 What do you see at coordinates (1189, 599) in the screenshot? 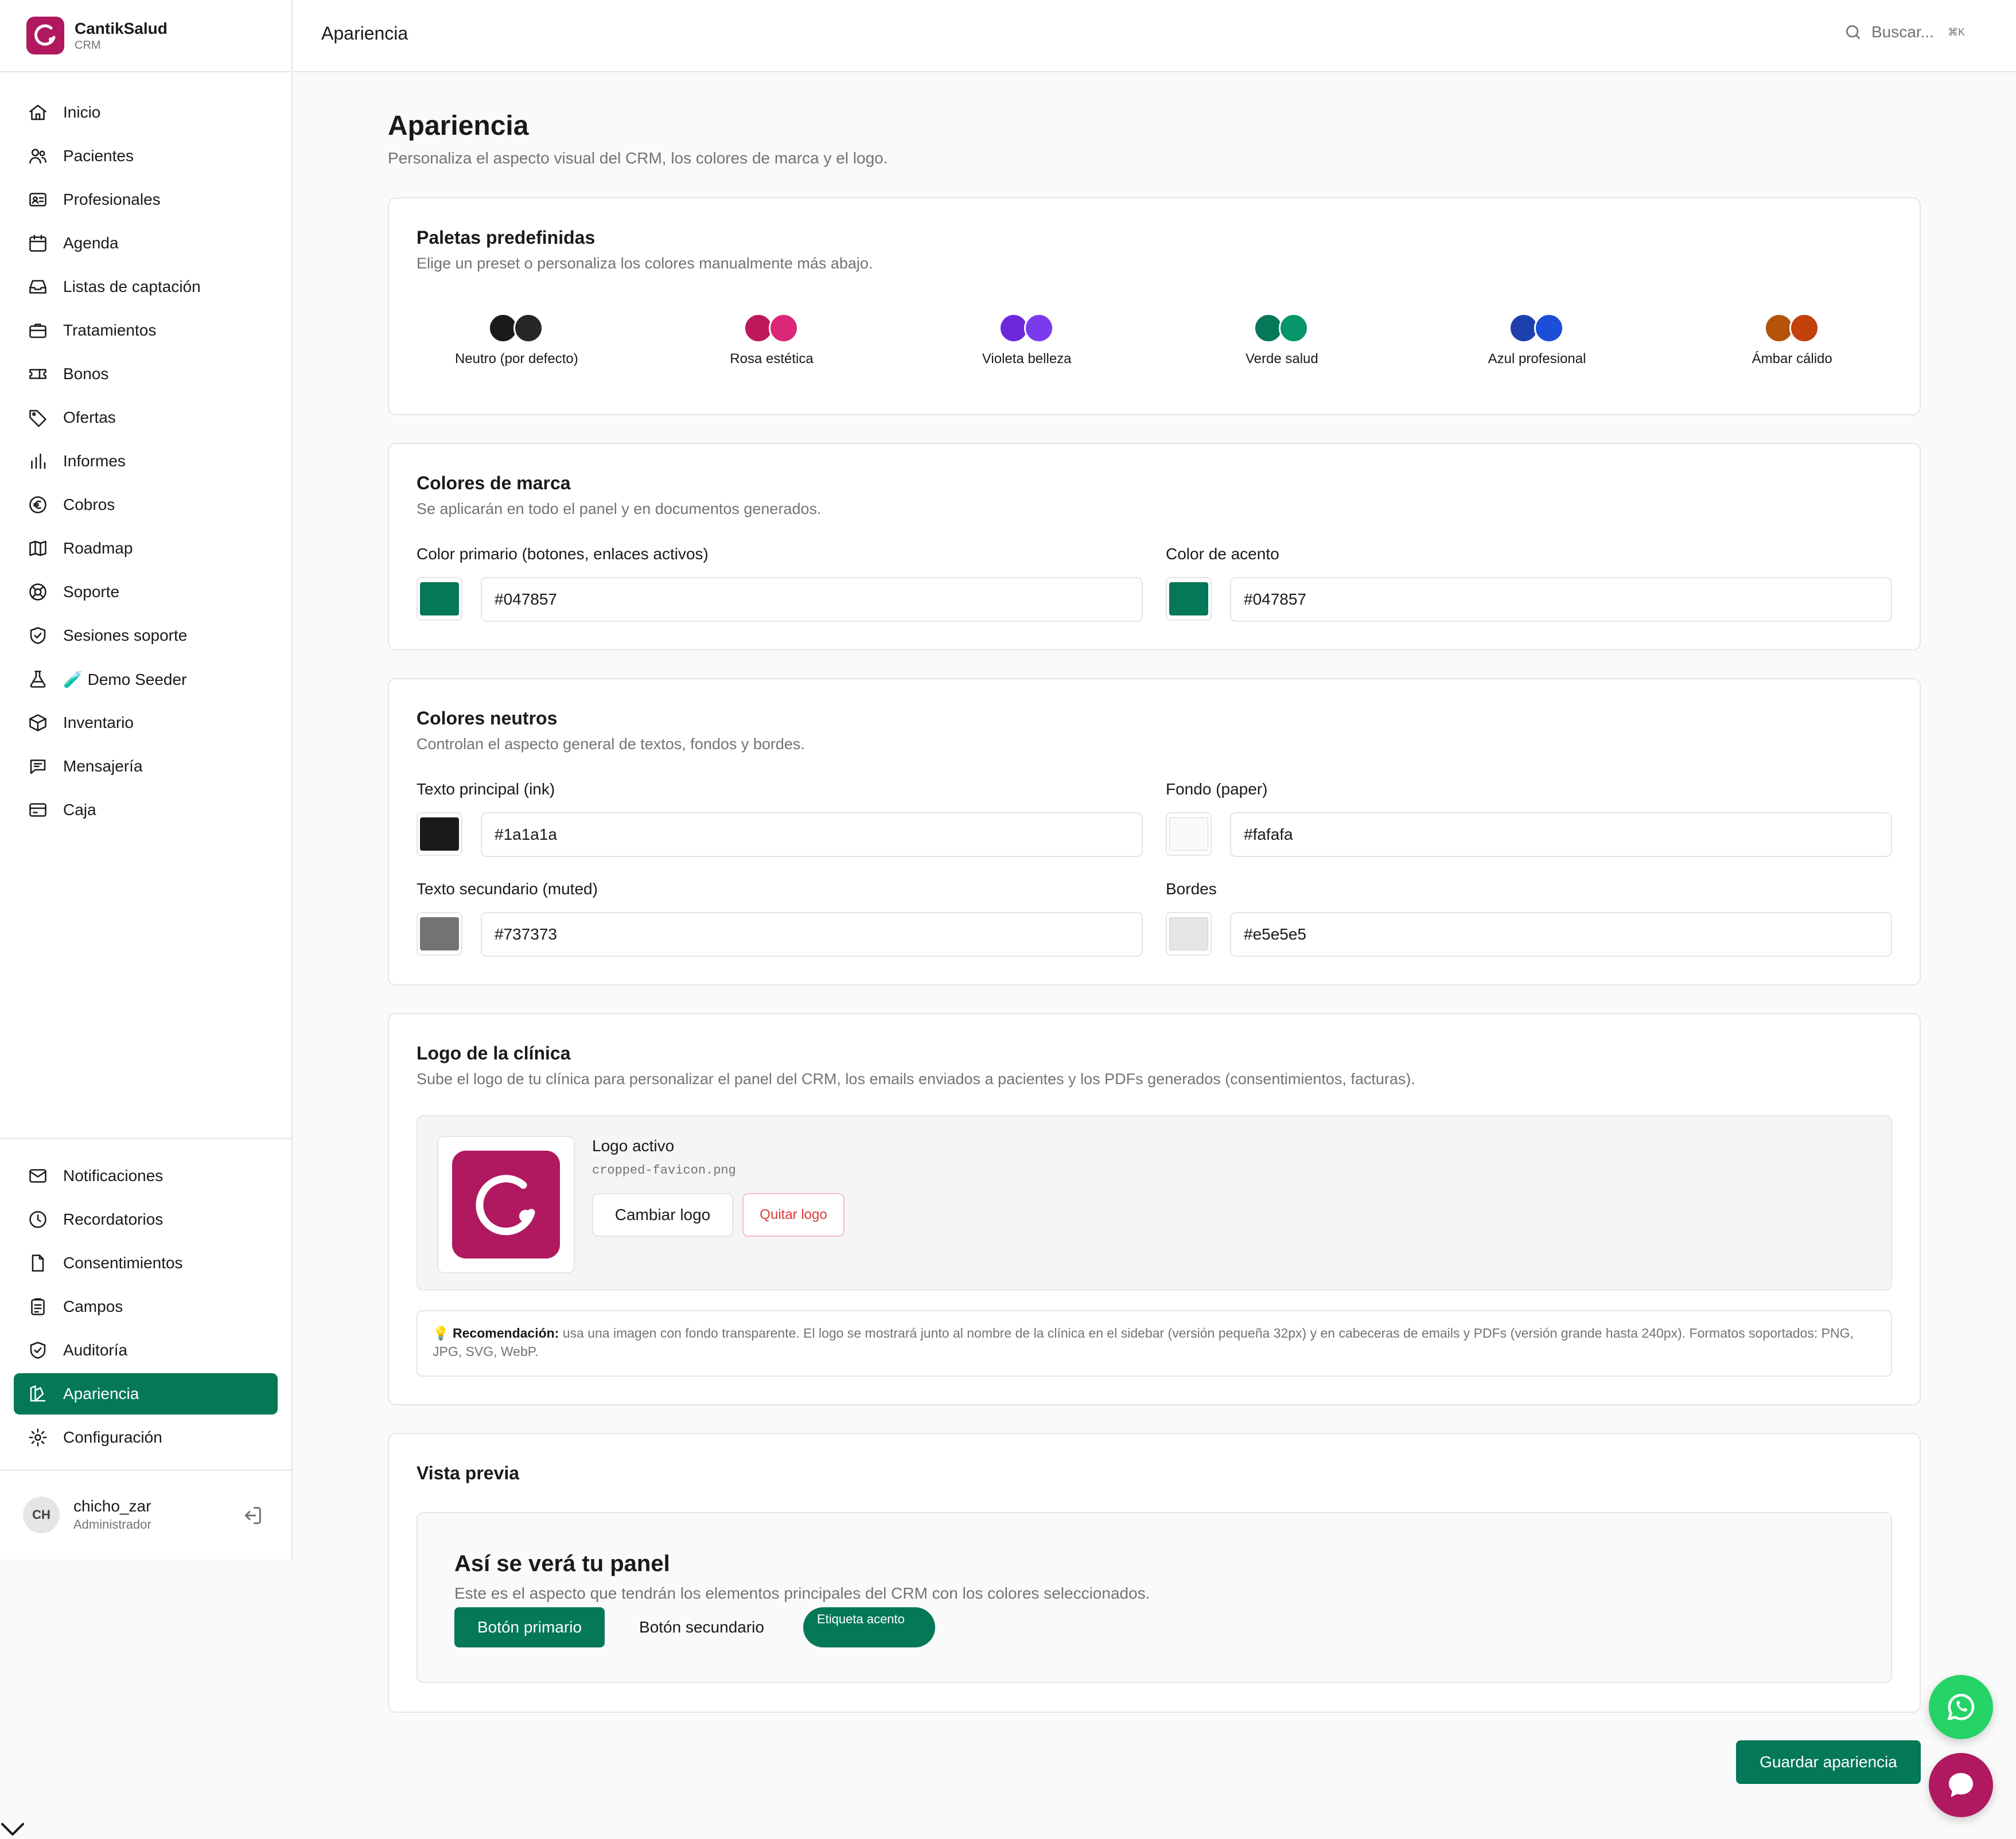
I see `accent-color-swatch` at bounding box center [1189, 599].